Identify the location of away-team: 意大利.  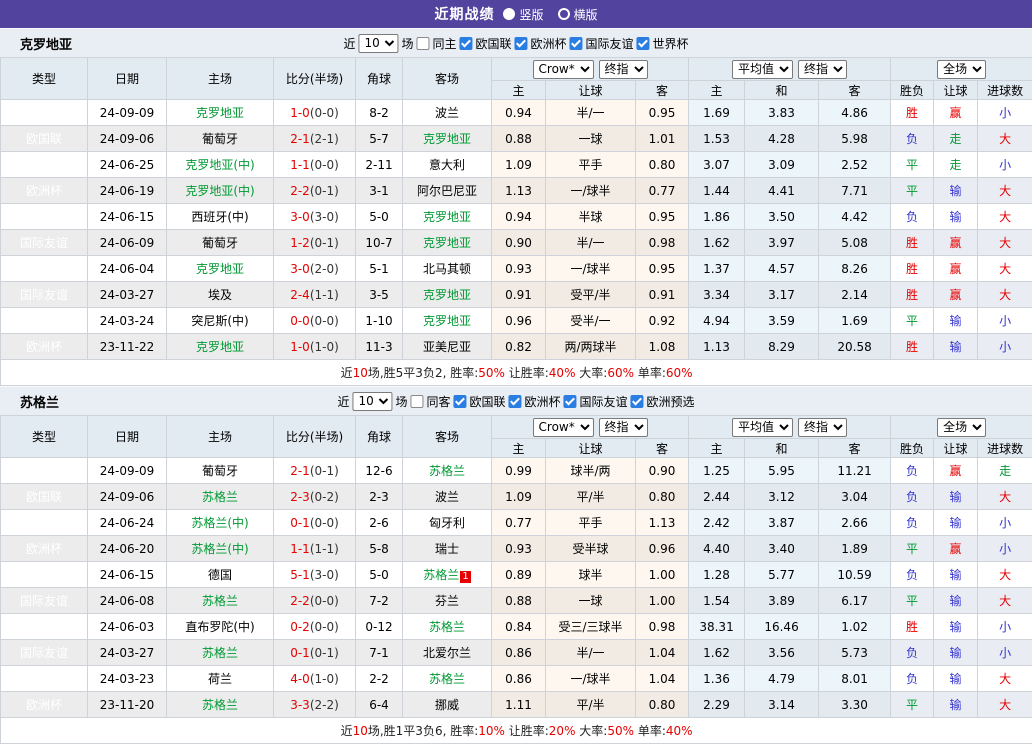
(447, 165).